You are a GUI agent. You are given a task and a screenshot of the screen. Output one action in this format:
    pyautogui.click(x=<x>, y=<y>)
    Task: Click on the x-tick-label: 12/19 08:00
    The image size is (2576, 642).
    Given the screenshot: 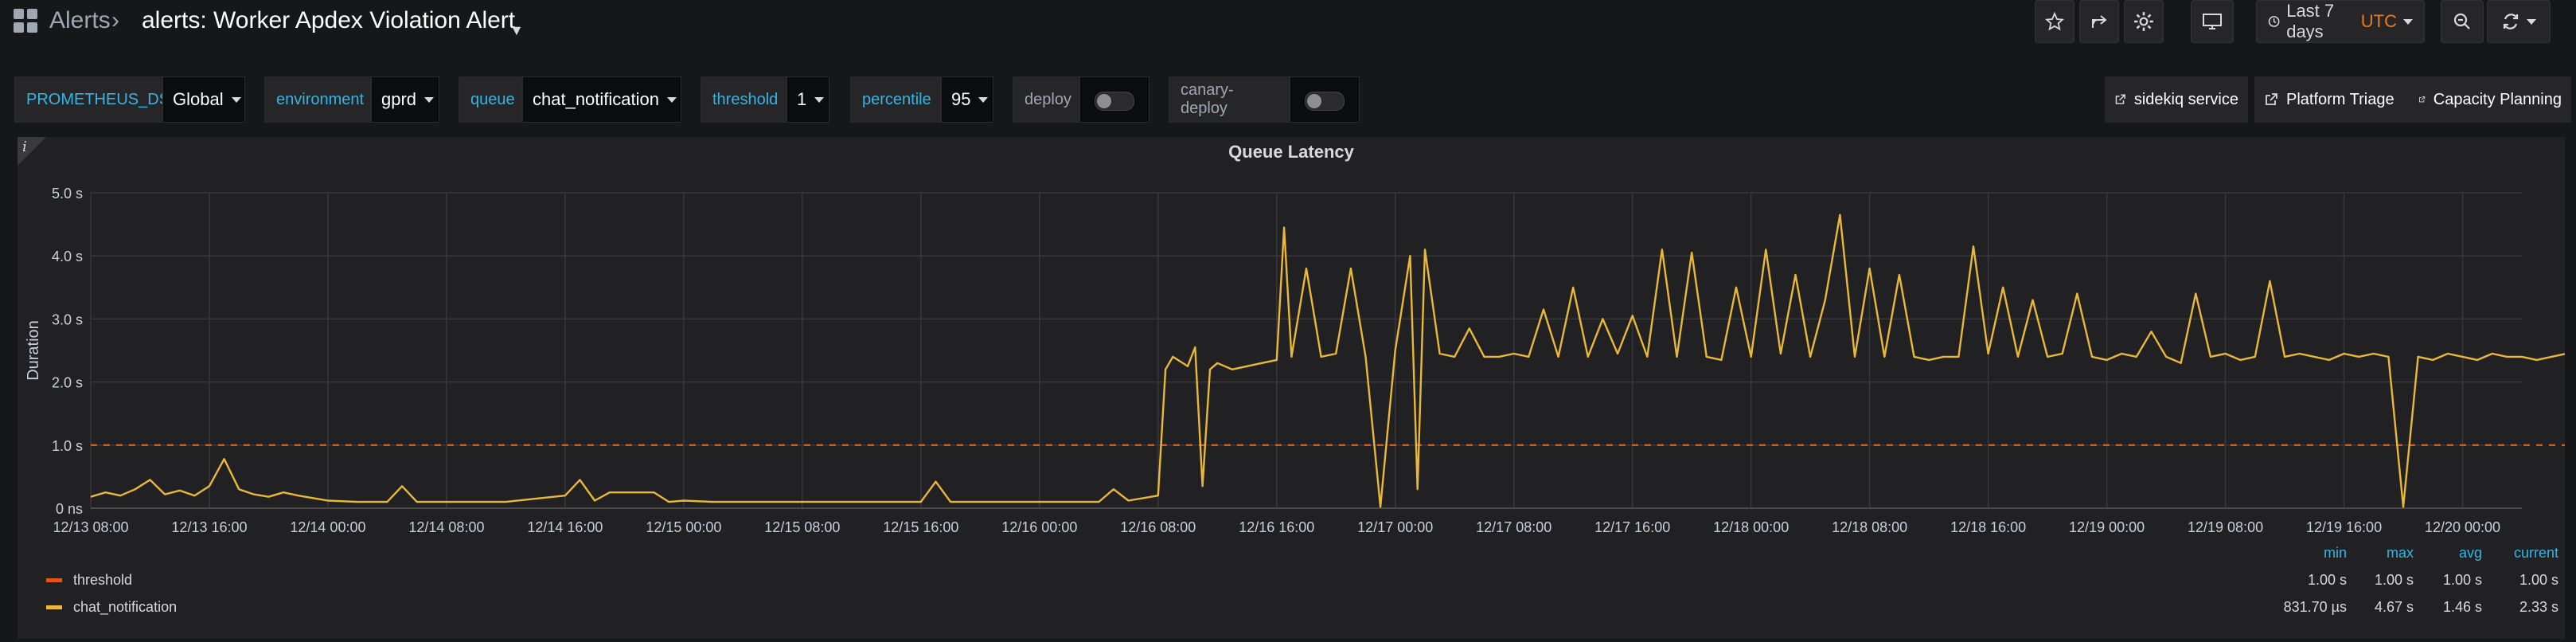 What is the action you would take?
    pyautogui.click(x=2225, y=527)
    